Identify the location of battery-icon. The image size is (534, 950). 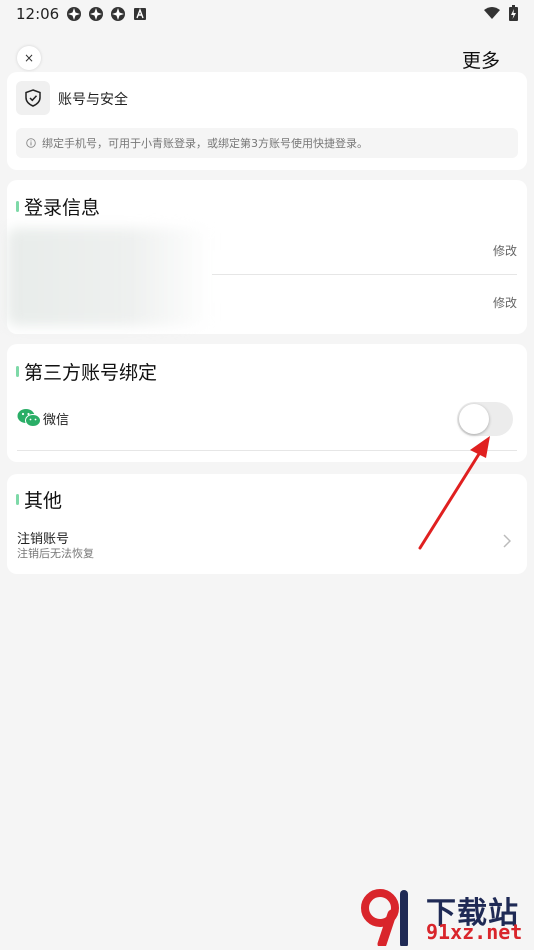
(513, 13).